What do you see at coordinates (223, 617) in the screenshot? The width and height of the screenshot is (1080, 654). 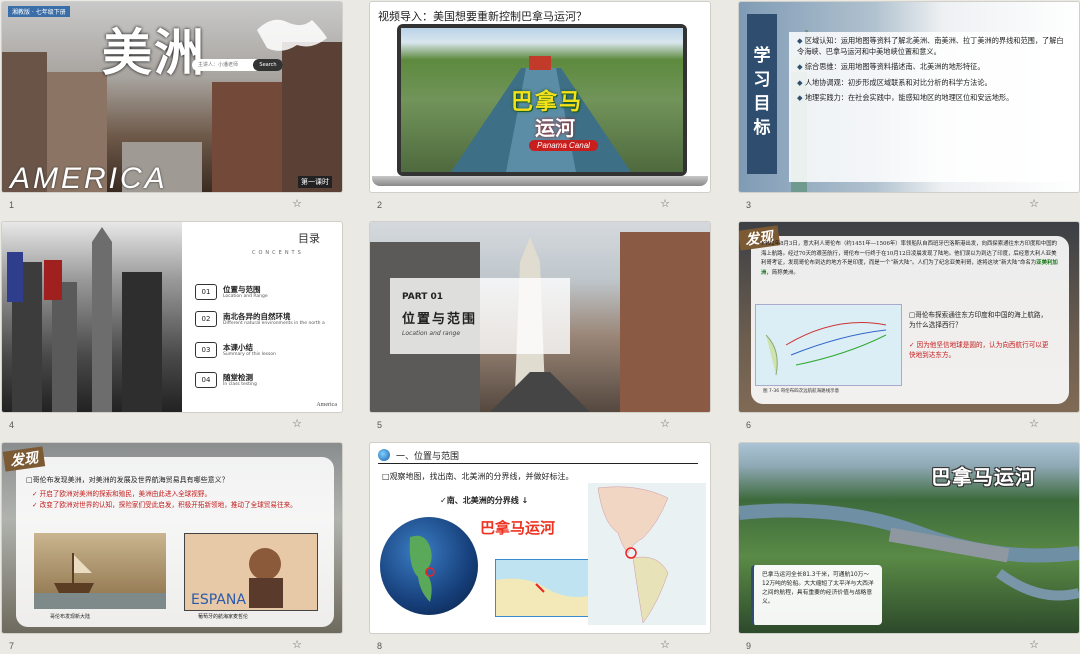 I see `image-caption: 葡萄牙的航海家麦哲伦` at bounding box center [223, 617].